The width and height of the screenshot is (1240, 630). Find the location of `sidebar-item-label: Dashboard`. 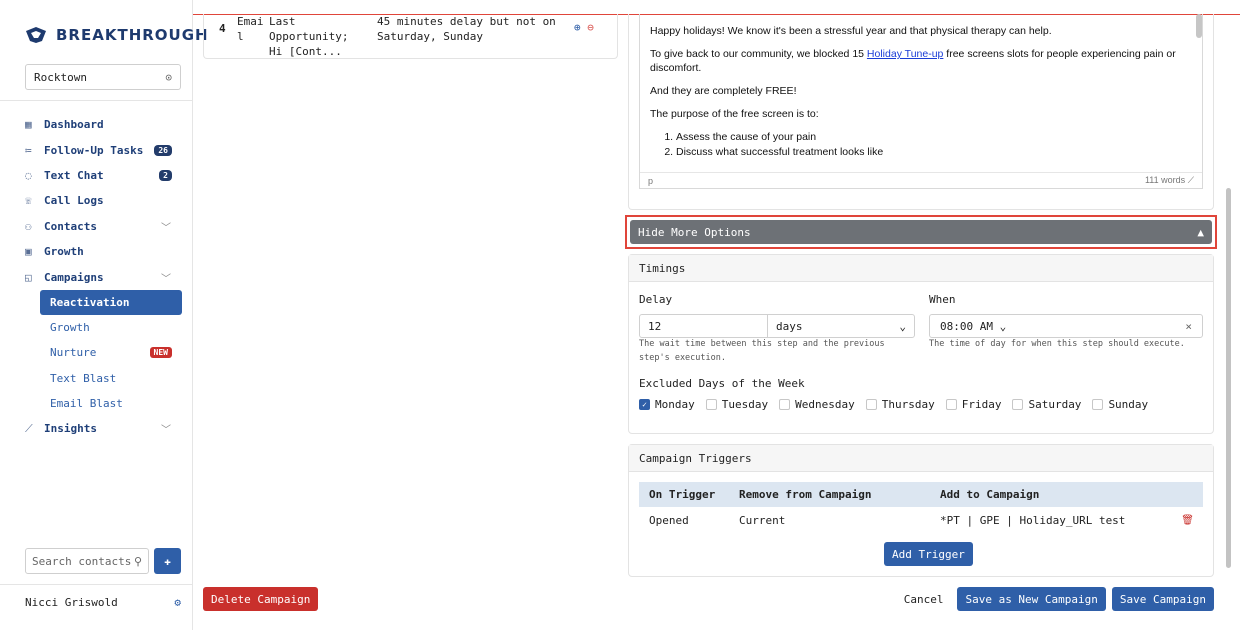

sidebar-item-label: Dashboard is located at coordinates (74, 125).